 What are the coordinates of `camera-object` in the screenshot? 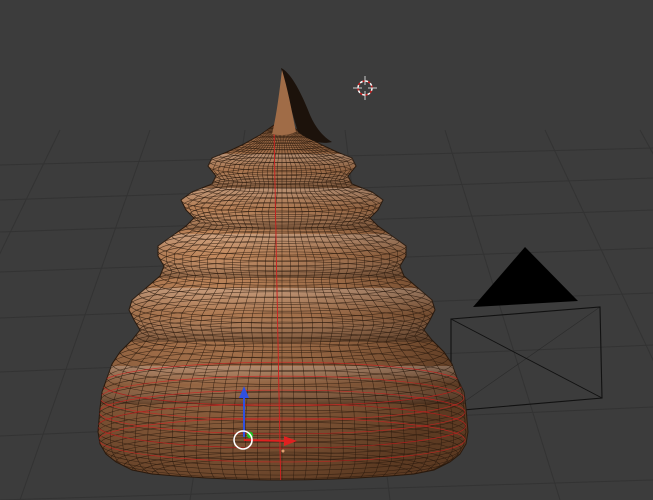 It's located at (526, 329).